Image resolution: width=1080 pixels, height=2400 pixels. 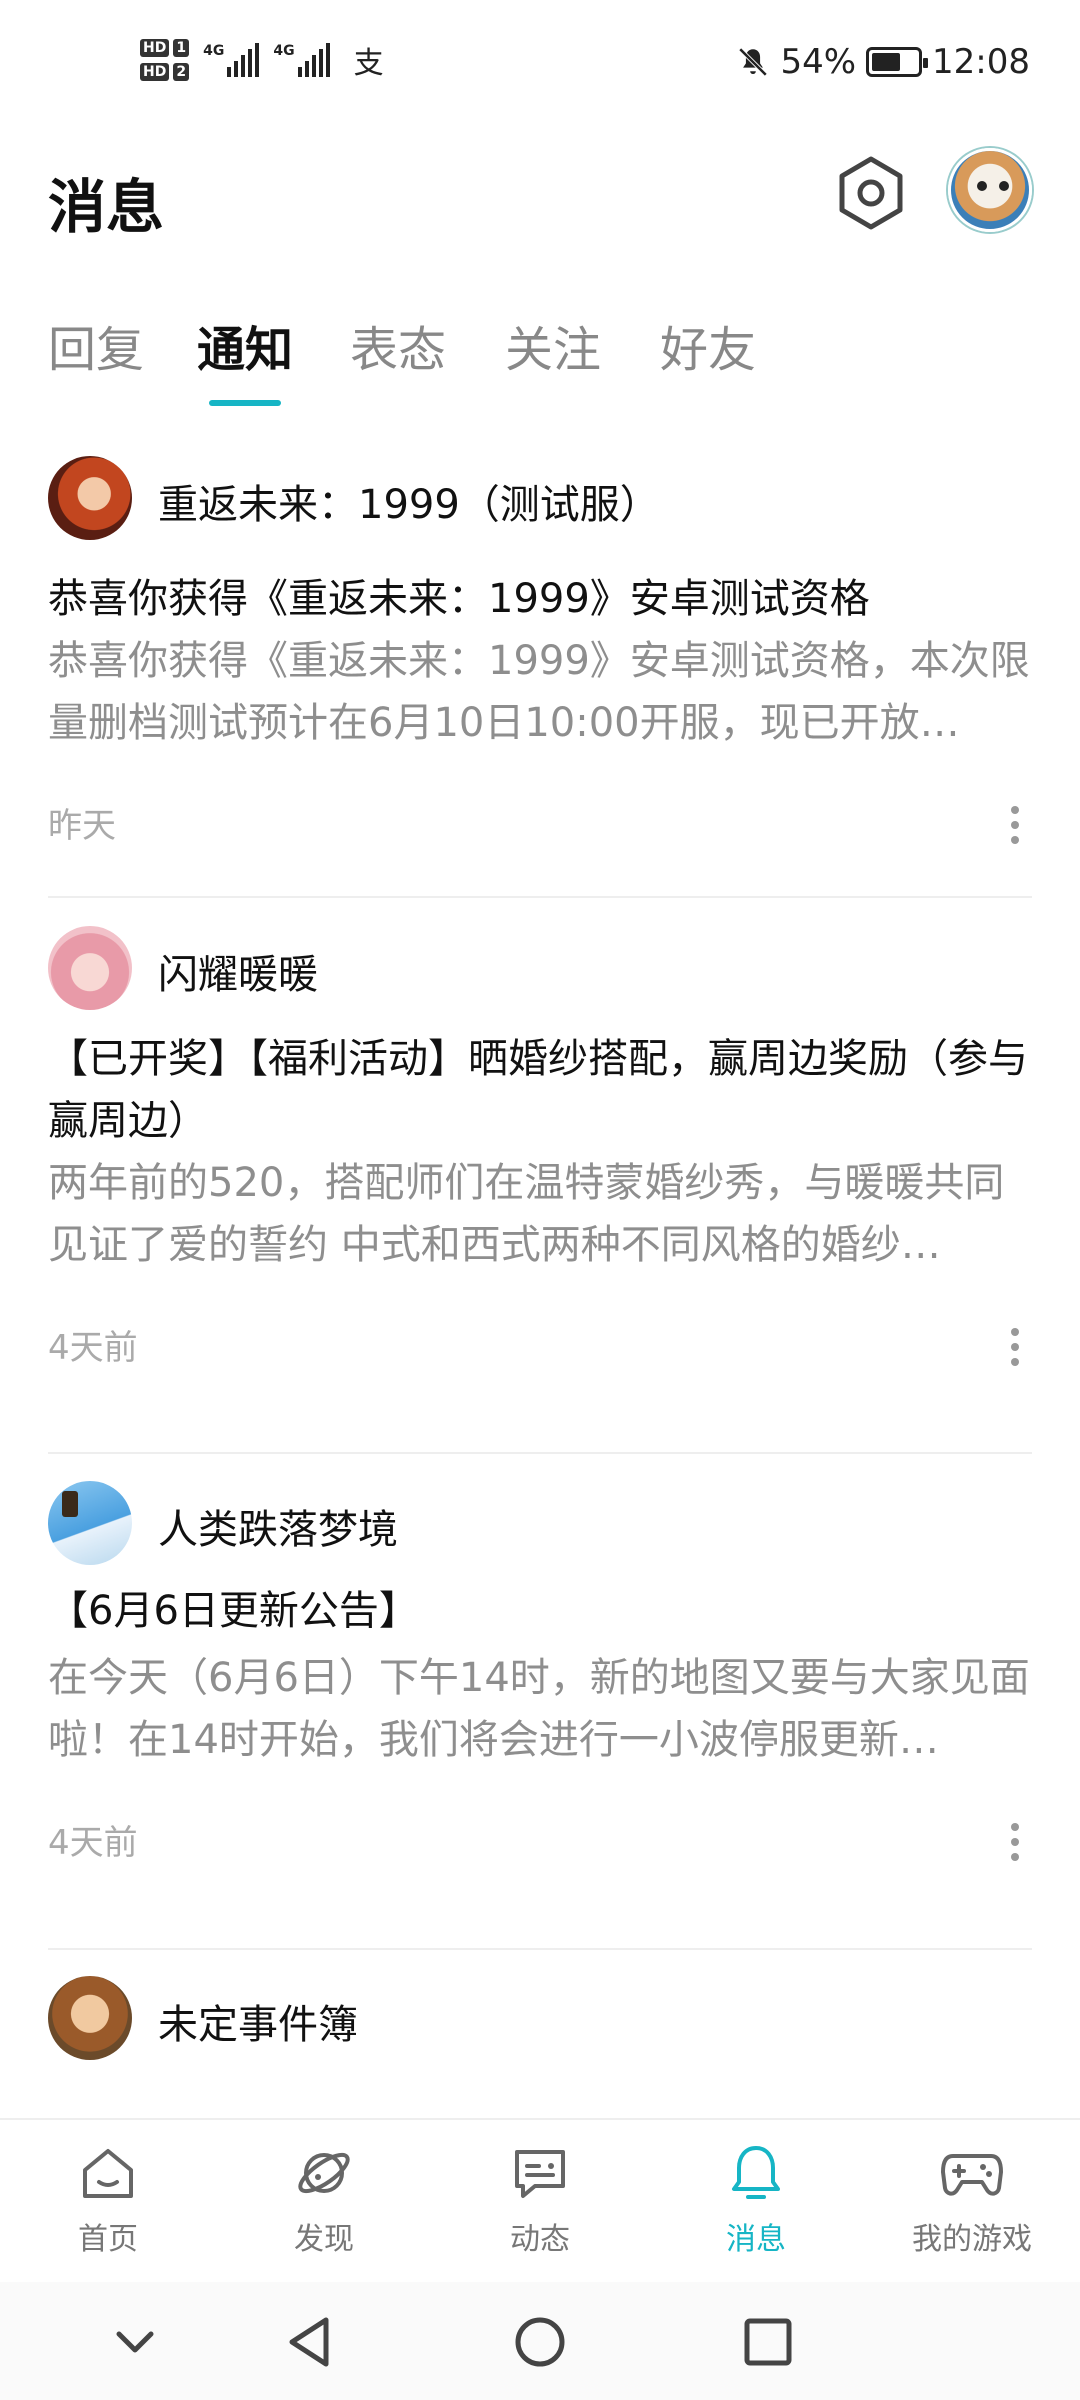 I want to click on system-nav-bar, so click(x=540, y=2341).